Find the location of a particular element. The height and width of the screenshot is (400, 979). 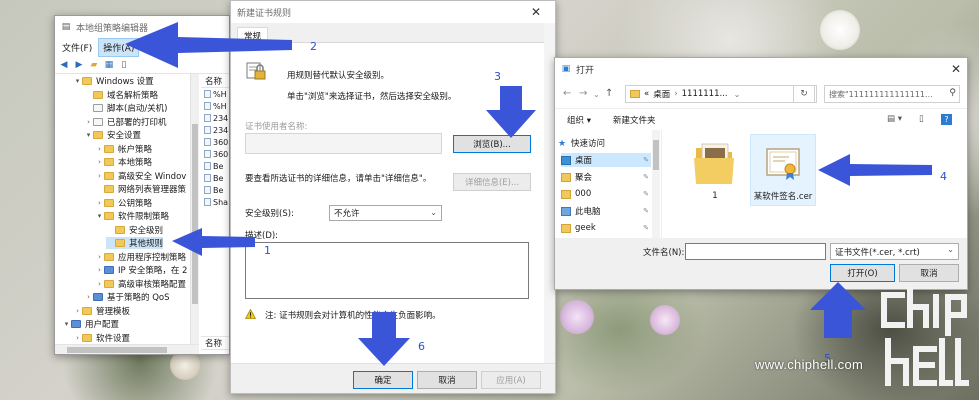

nav-item: 桌面 ✎ is located at coordinates (606, 160).